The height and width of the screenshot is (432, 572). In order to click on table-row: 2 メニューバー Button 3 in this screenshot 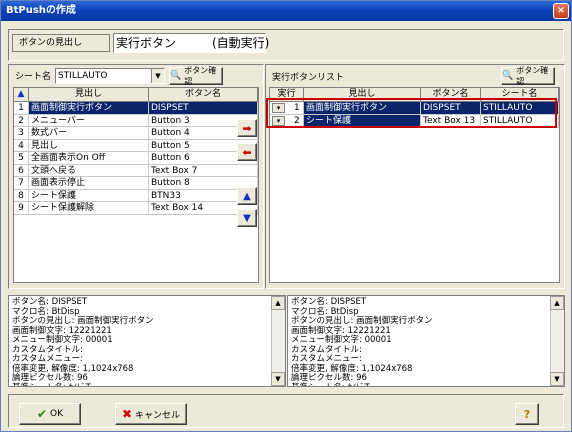, I will do `click(136, 120)`.